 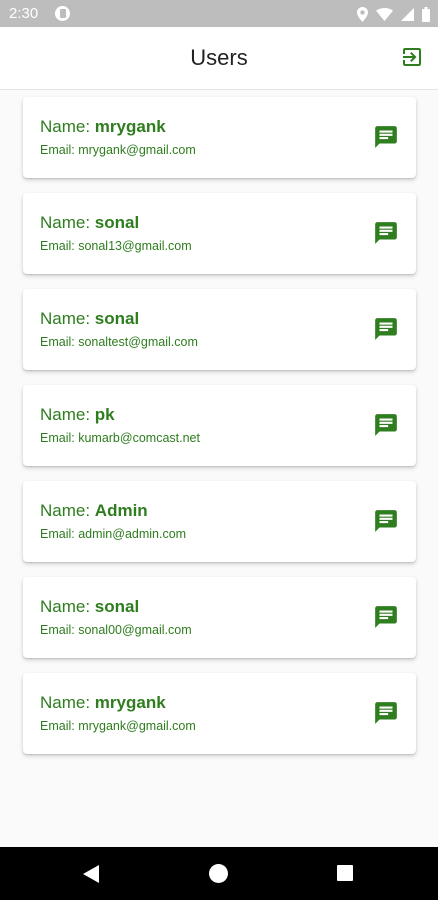 I want to click on user-email-line: Email: sonal00@gmail.com, so click(x=116, y=630).